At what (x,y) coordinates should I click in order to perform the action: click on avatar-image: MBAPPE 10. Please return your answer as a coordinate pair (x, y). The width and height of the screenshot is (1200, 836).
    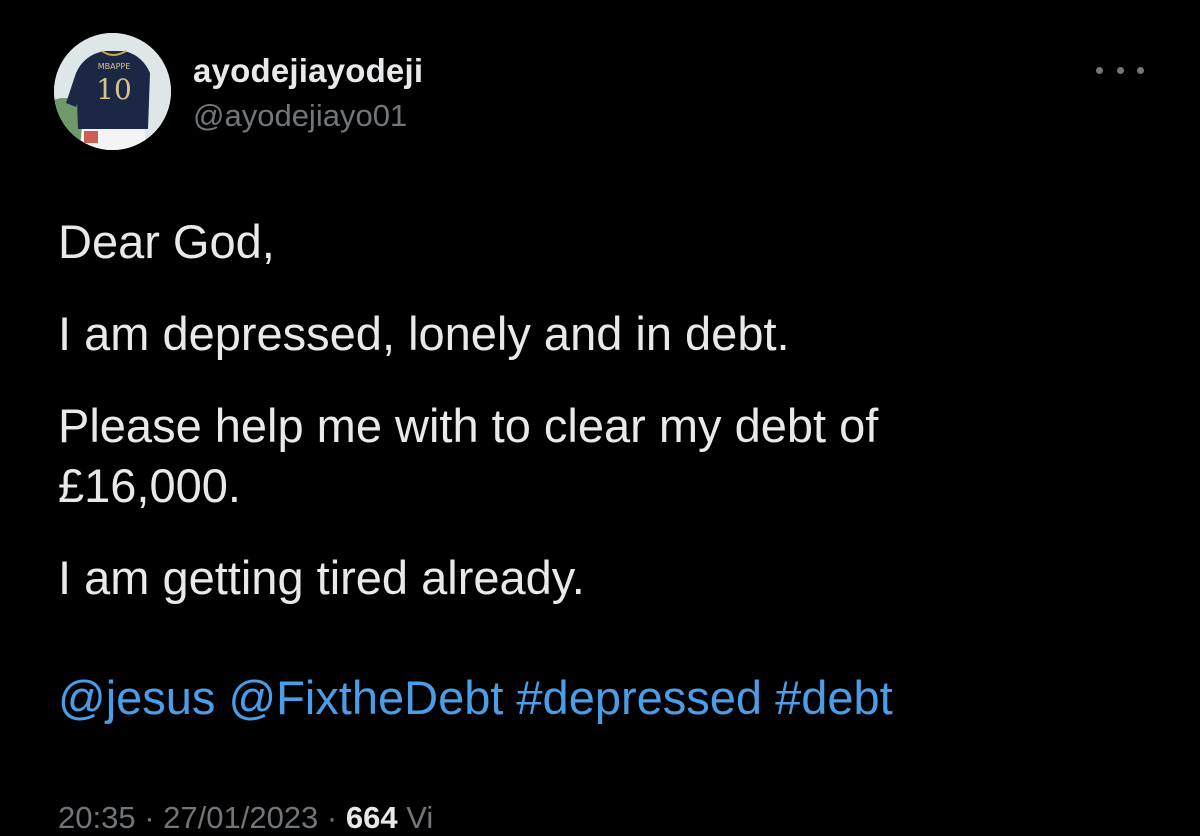
    Looking at the image, I should click on (112, 91).